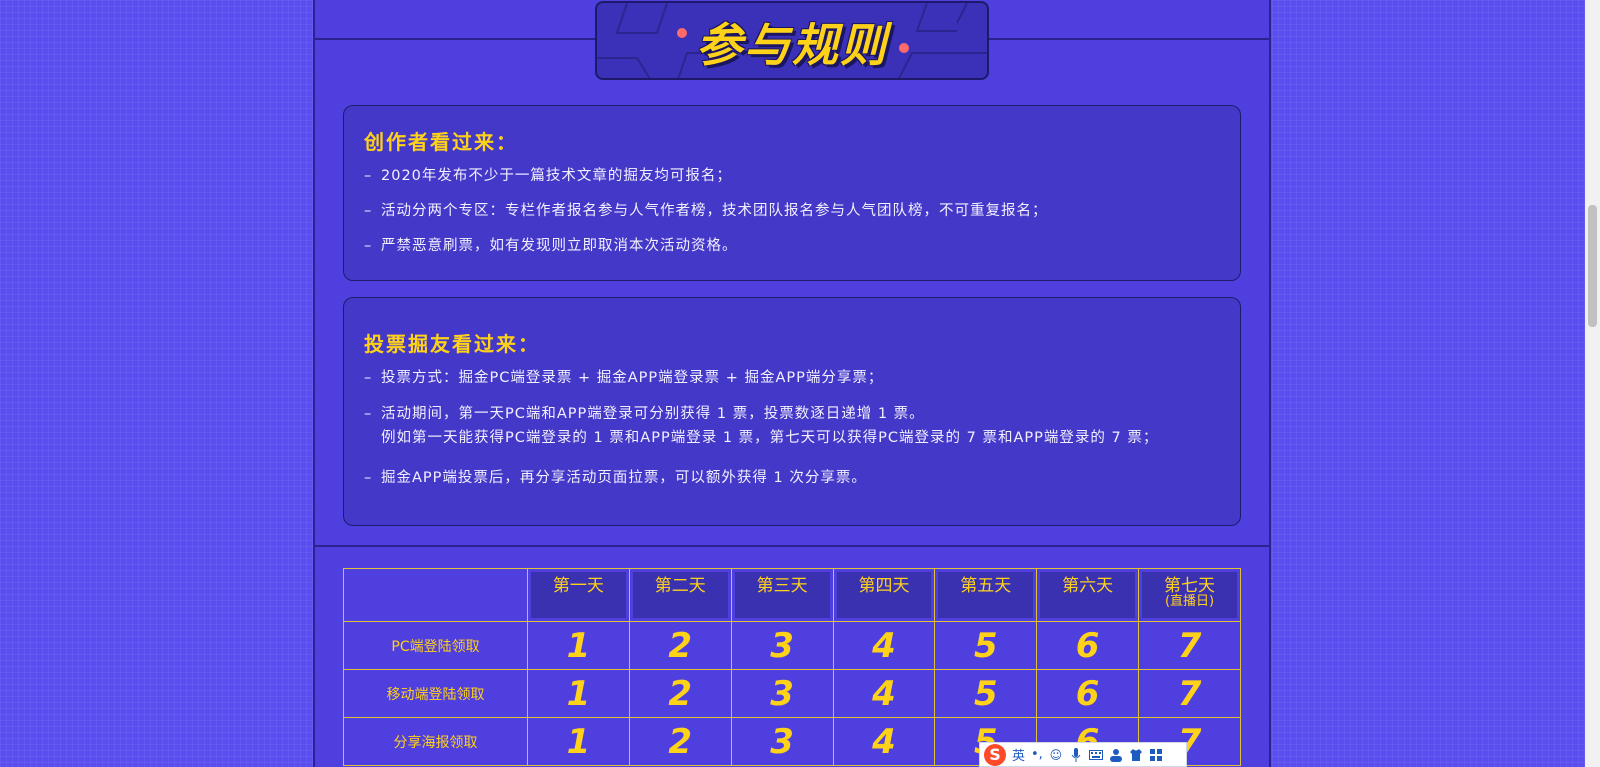 Image resolution: width=1600 pixels, height=767 pixels. I want to click on day-header: 第二天, so click(680, 595).